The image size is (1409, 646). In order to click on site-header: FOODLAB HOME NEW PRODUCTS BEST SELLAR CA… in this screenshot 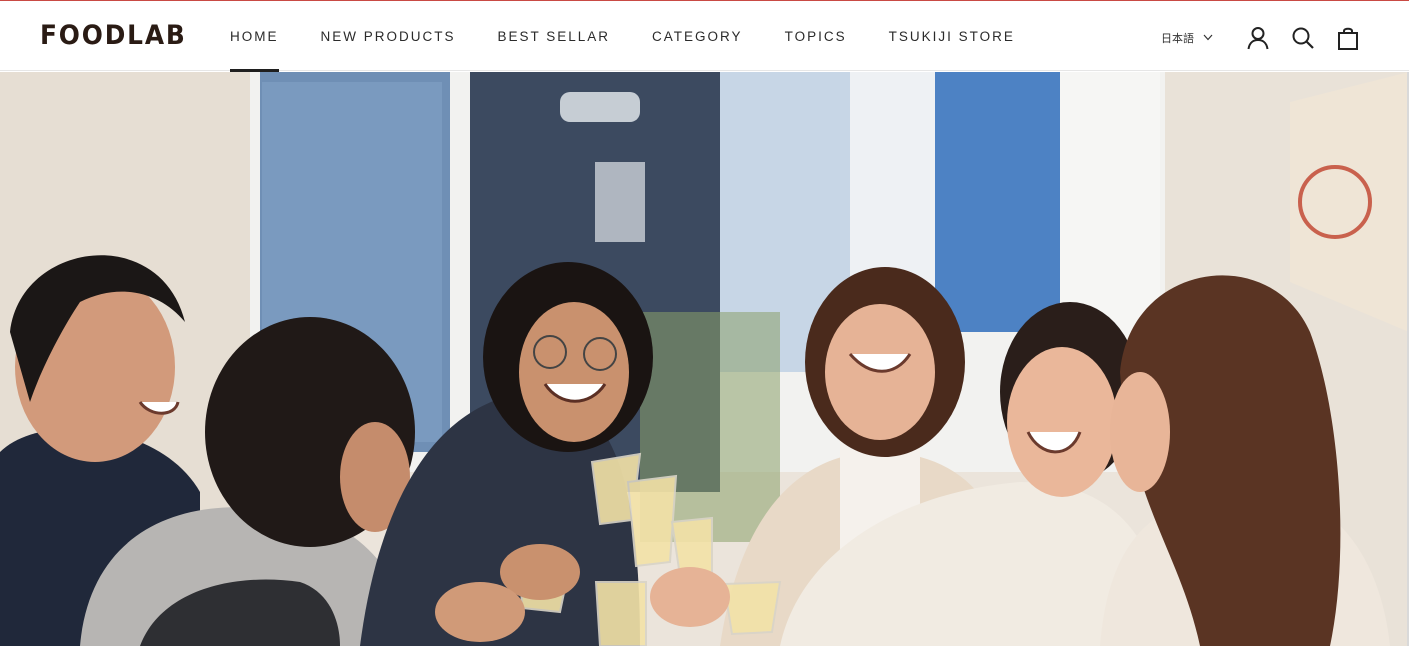, I will do `click(704, 36)`.